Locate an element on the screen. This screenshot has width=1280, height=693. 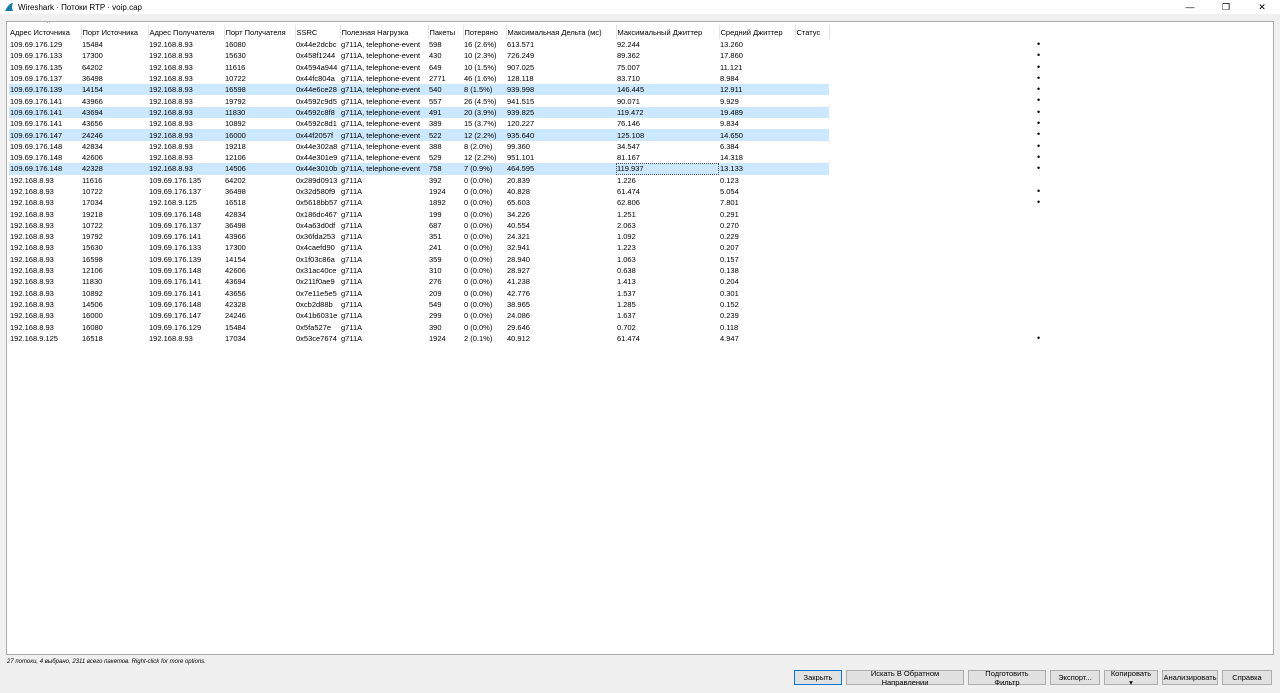
table-cell: 1.637 is located at coordinates (626, 316).